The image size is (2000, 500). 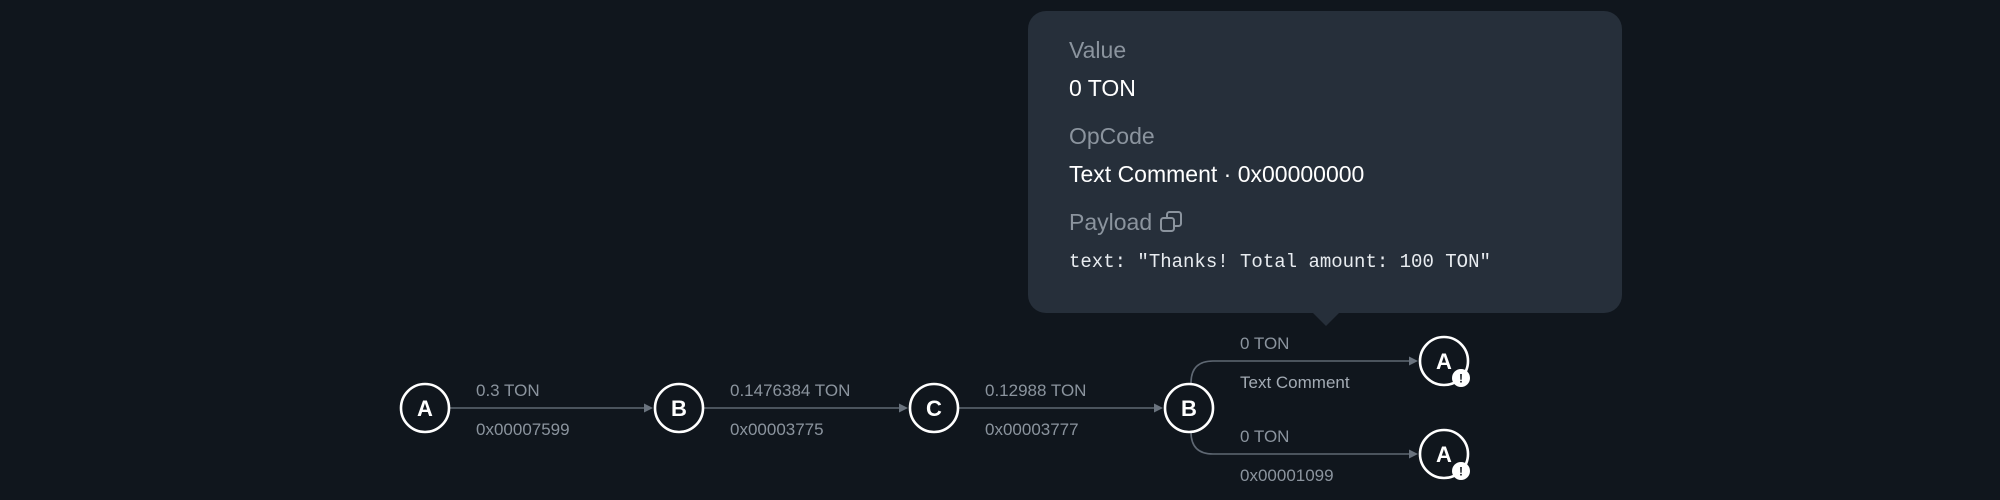 I want to click on edge-line, so click(x=1300, y=443).